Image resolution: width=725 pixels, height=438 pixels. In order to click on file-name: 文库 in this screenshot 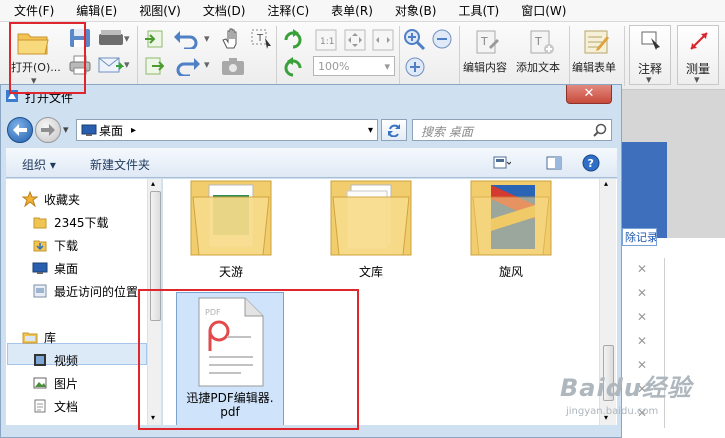, I will do `click(370, 272)`.